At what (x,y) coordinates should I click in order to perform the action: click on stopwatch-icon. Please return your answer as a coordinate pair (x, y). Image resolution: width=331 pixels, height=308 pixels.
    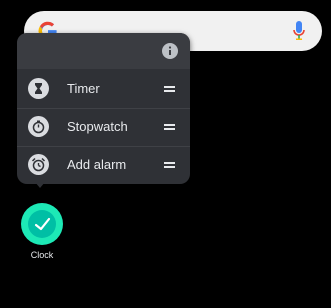
    Looking at the image, I should click on (38, 126).